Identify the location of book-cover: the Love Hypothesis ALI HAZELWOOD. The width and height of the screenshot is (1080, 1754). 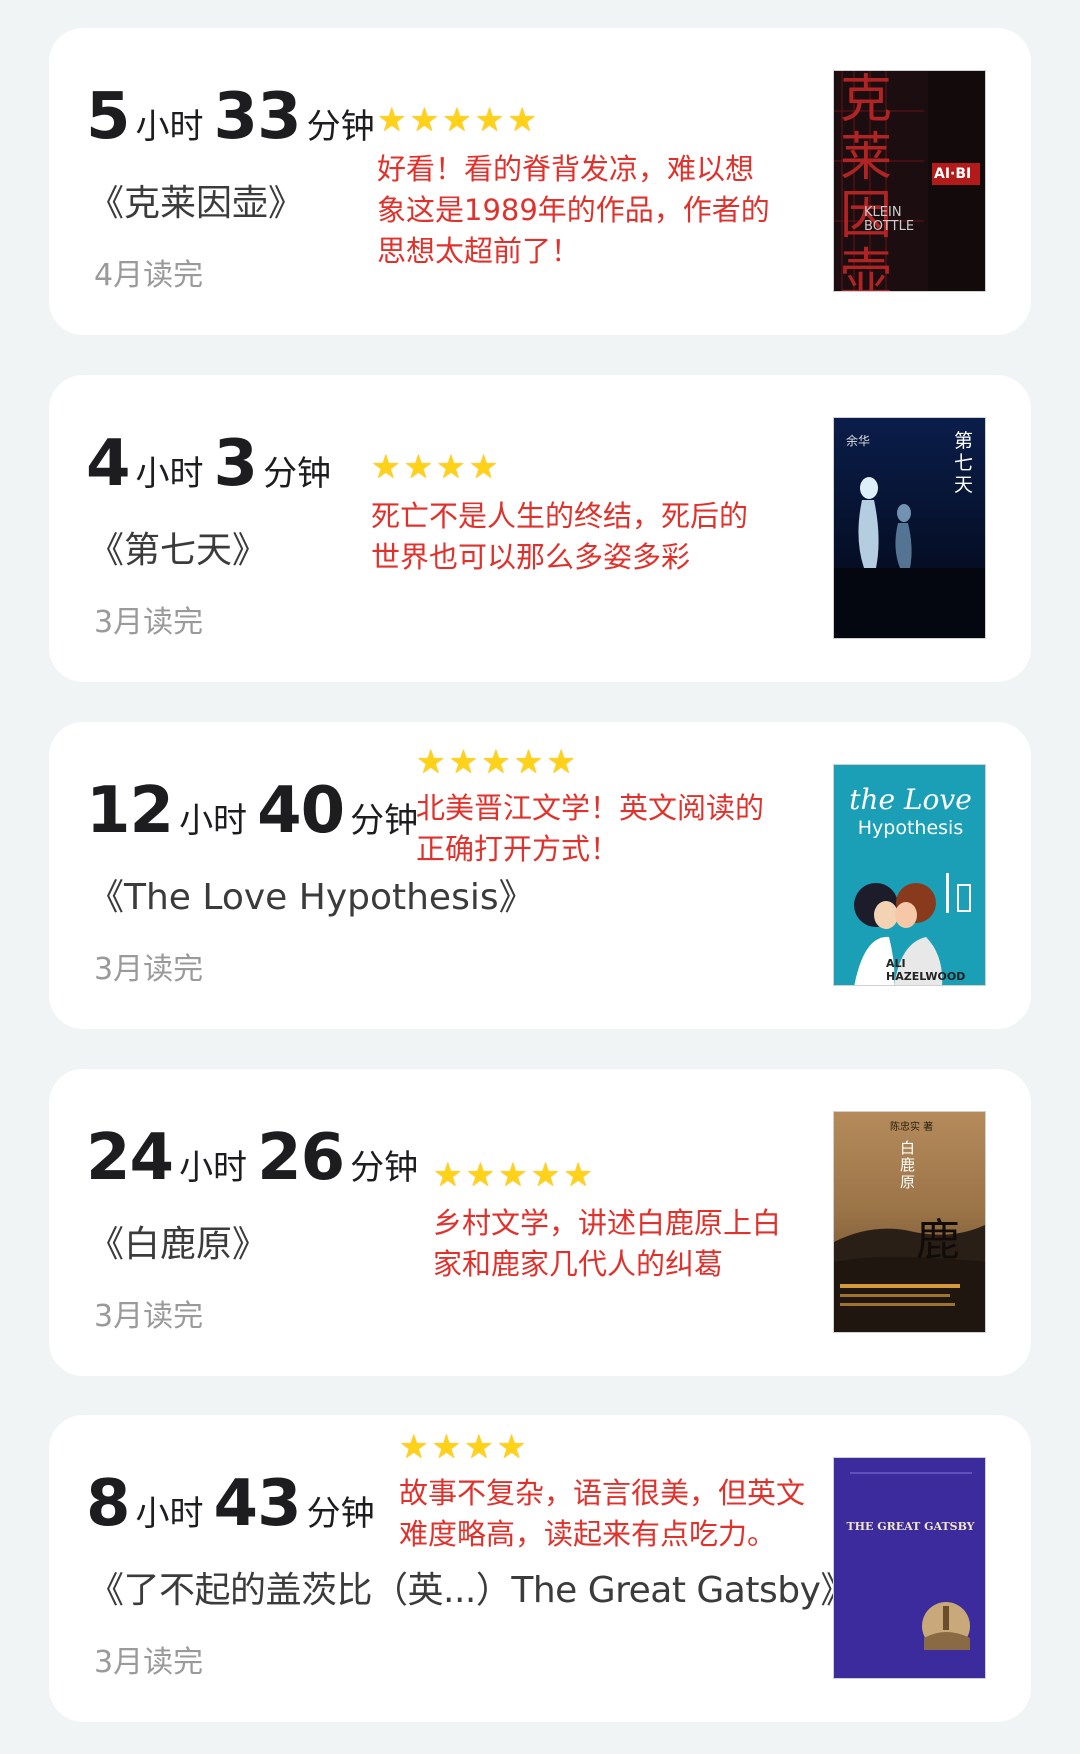
(909, 875).